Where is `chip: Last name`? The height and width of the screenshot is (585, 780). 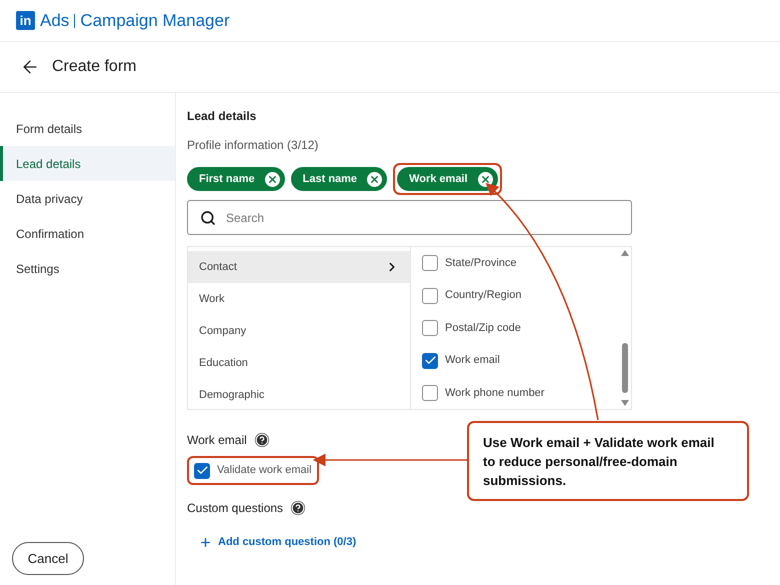
chip: Last name is located at coordinates (339, 179).